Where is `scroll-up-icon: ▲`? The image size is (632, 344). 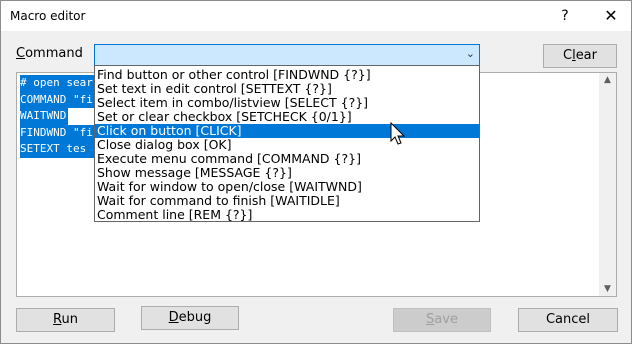 scroll-up-icon: ▲ is located at coordinates (607, 80).